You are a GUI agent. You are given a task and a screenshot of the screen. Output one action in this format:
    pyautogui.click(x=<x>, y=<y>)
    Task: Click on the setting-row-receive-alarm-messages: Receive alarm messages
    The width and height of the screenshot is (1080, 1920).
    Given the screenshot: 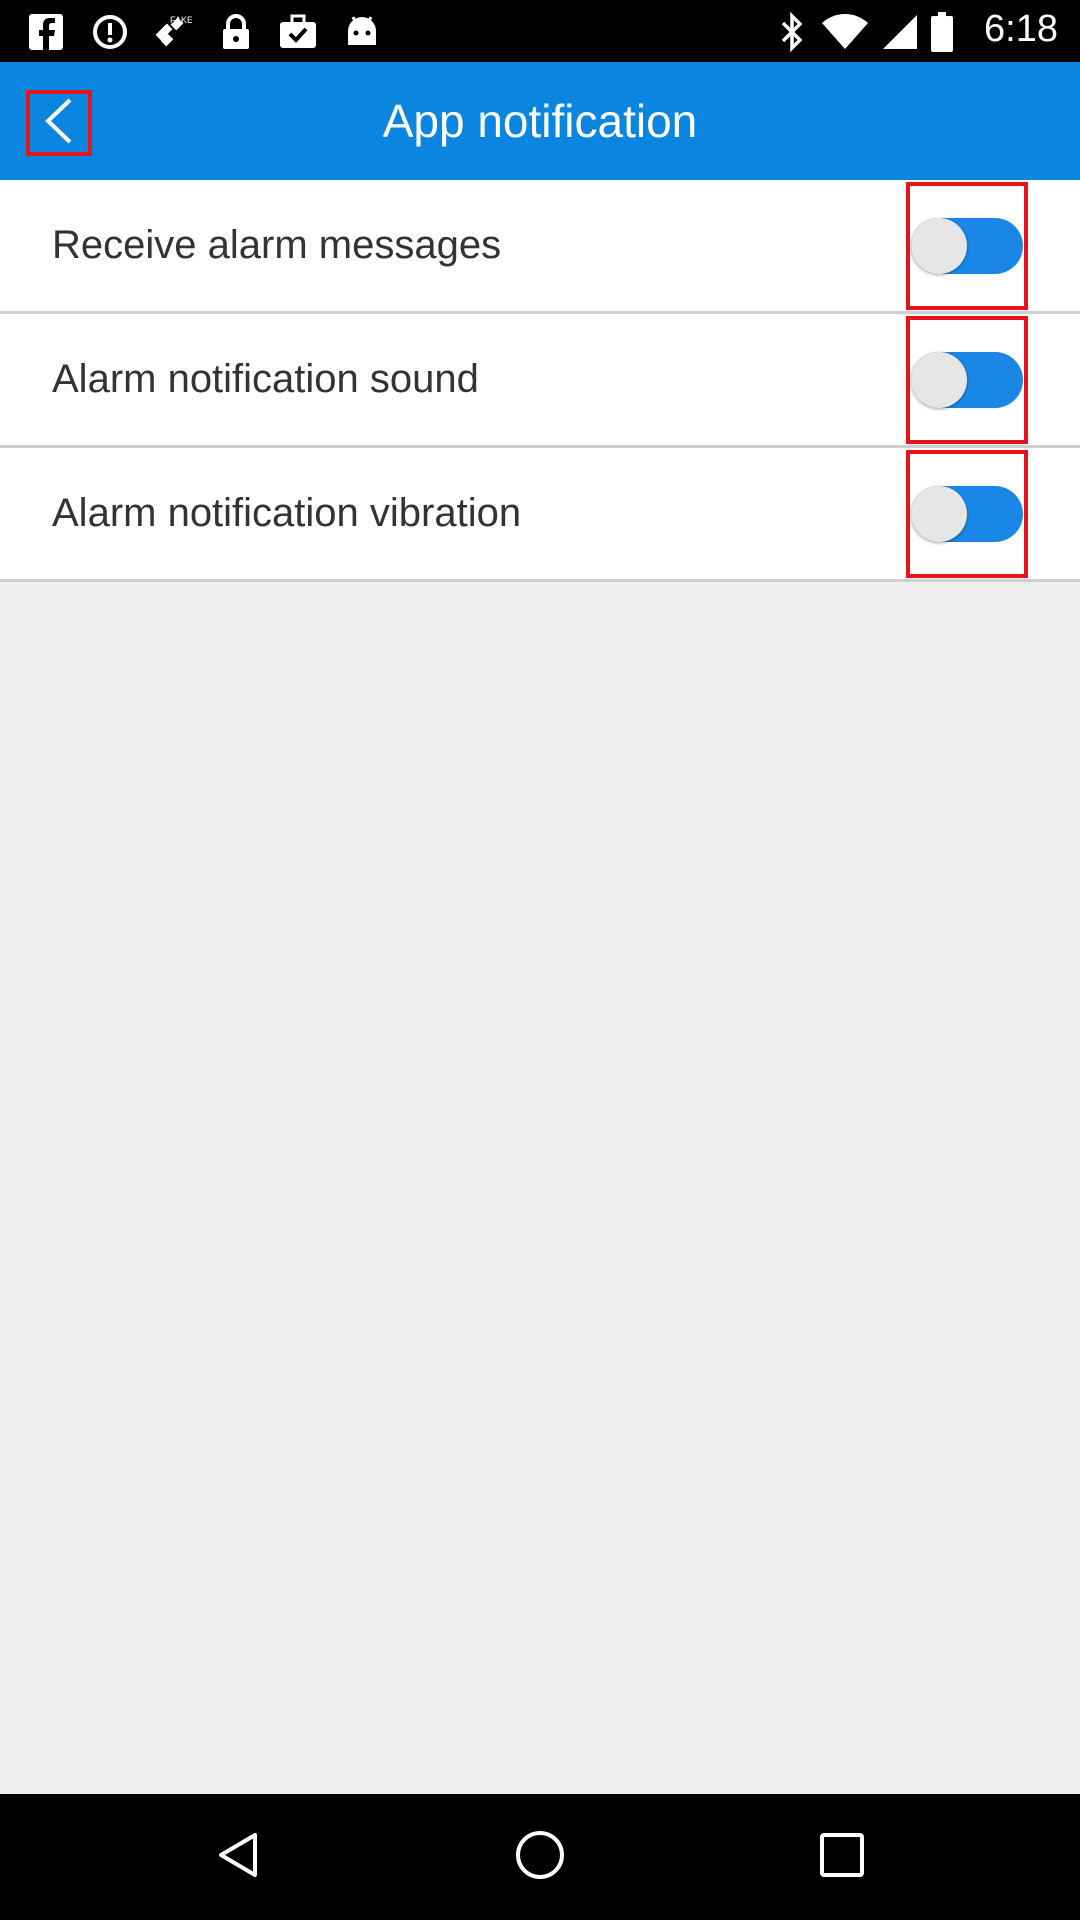 What is the action you would take?
    pyautogui.click(x=540, y=247)
    